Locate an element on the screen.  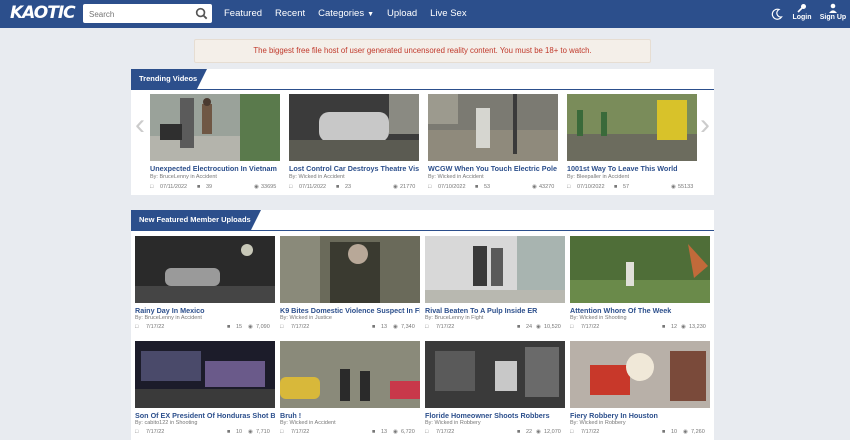
chevron-left-icon: ‹ is located at coordinates (140, 125).